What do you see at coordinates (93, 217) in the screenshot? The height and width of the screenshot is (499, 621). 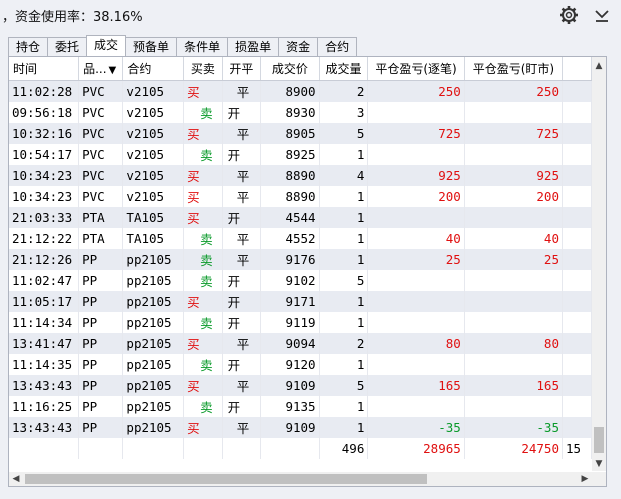 I see `cell-product-text: PTA` at bounding box center [93, 217].